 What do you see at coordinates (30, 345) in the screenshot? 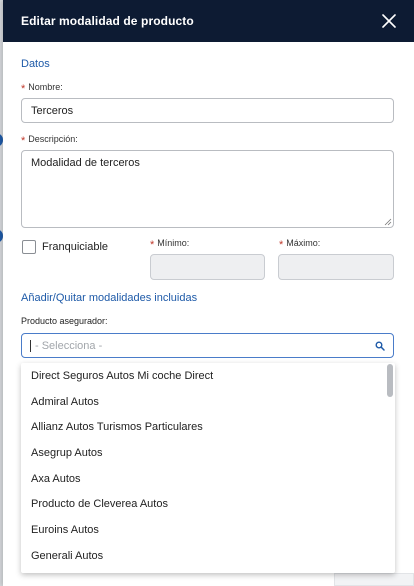
I see `text-caret` at bounding box center [30, 345].